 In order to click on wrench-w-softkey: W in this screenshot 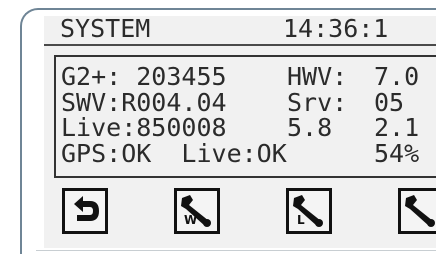, I will do `click(197, 211)`.